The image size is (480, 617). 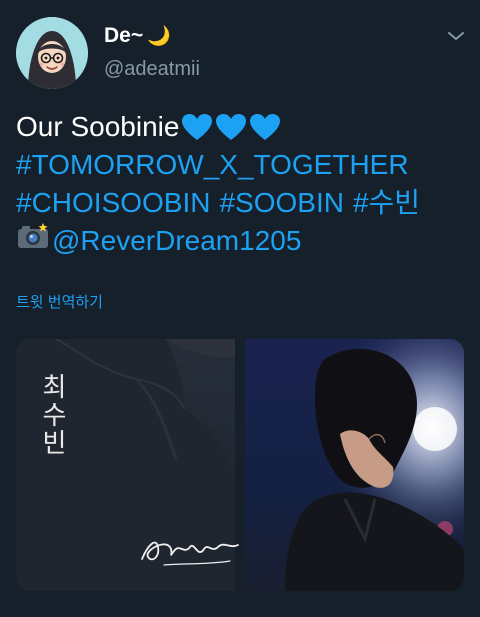 What do you see at coordinates (124, 35) in the screenshot?
I see `display-name-text: De~` at bounding box center [124, 35].